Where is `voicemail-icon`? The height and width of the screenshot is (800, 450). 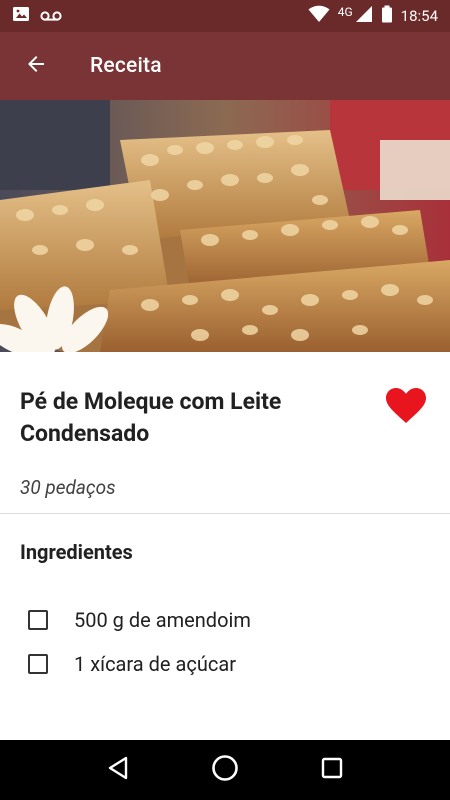 voicemail-icon is located at coordinates (51, 16).